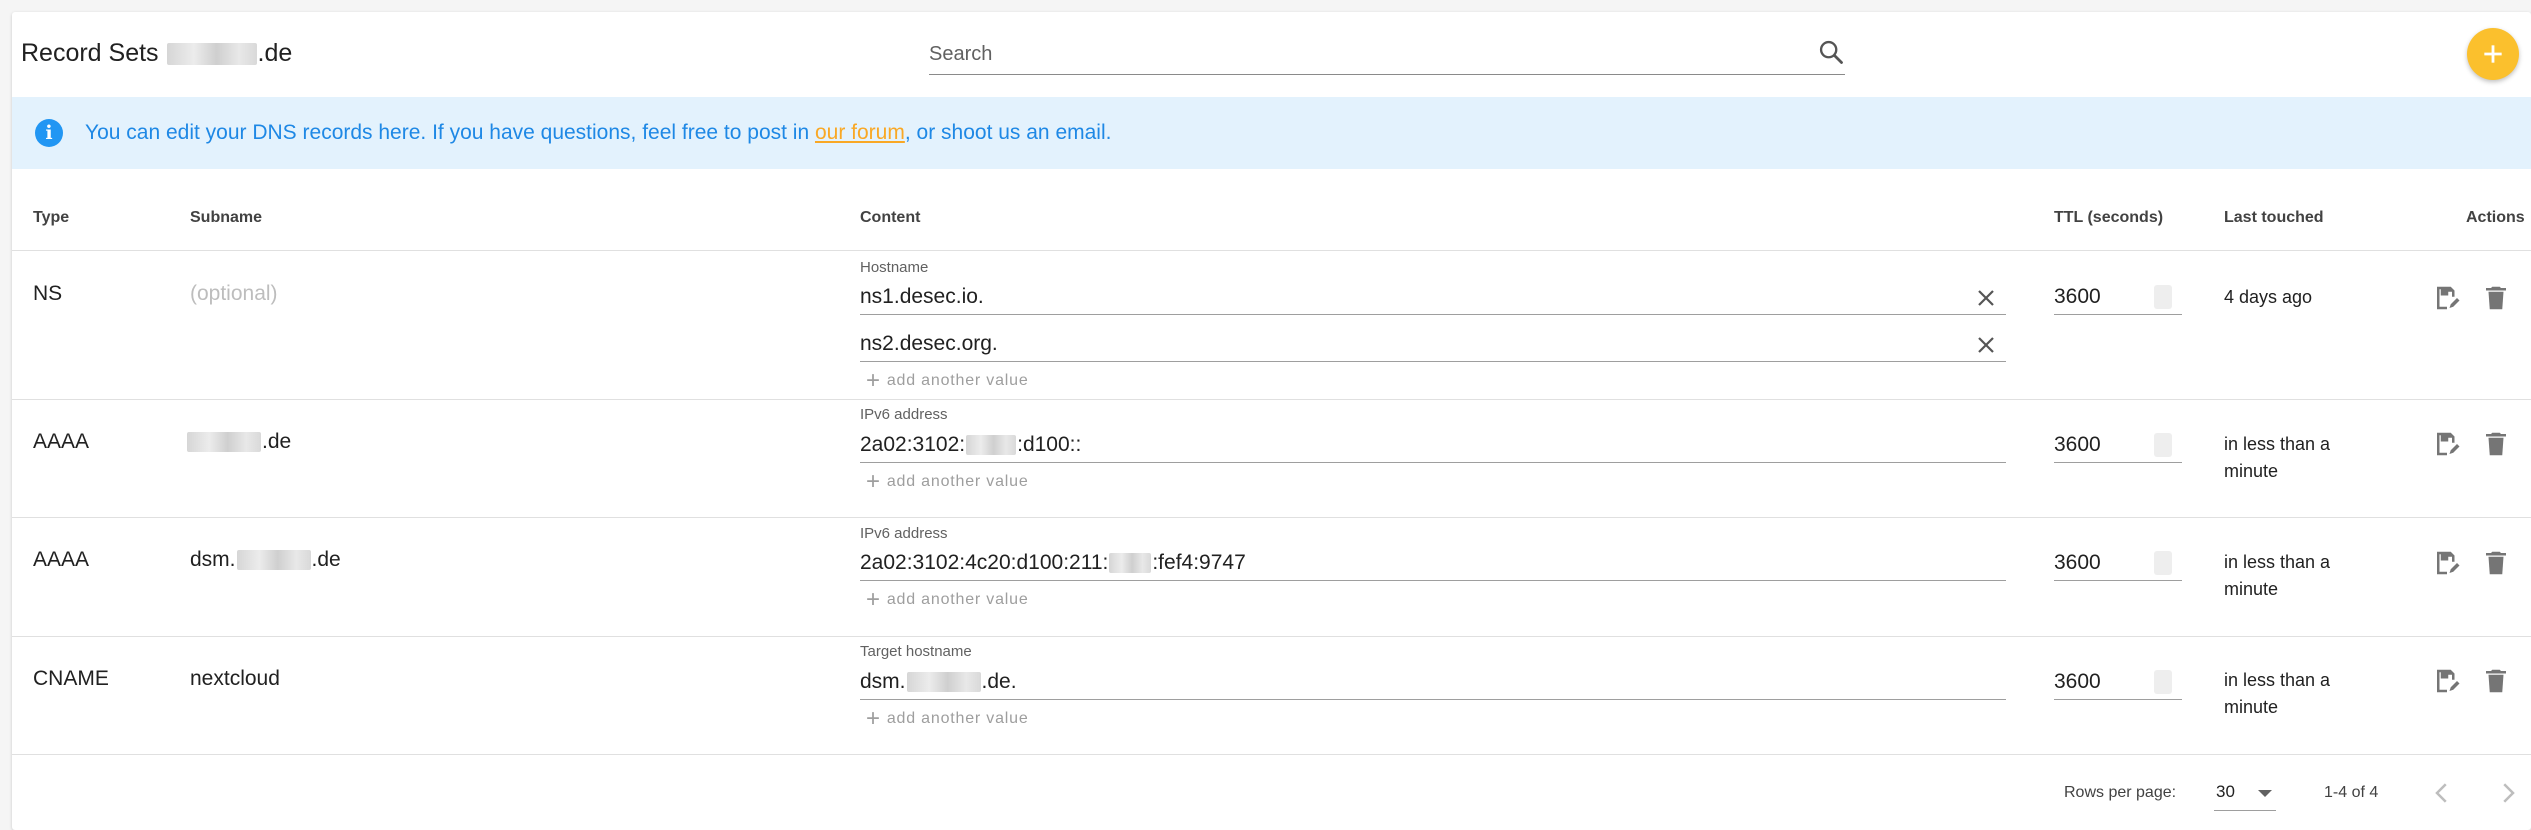  I want to click on subname: nextcloud, so click(235, 679).